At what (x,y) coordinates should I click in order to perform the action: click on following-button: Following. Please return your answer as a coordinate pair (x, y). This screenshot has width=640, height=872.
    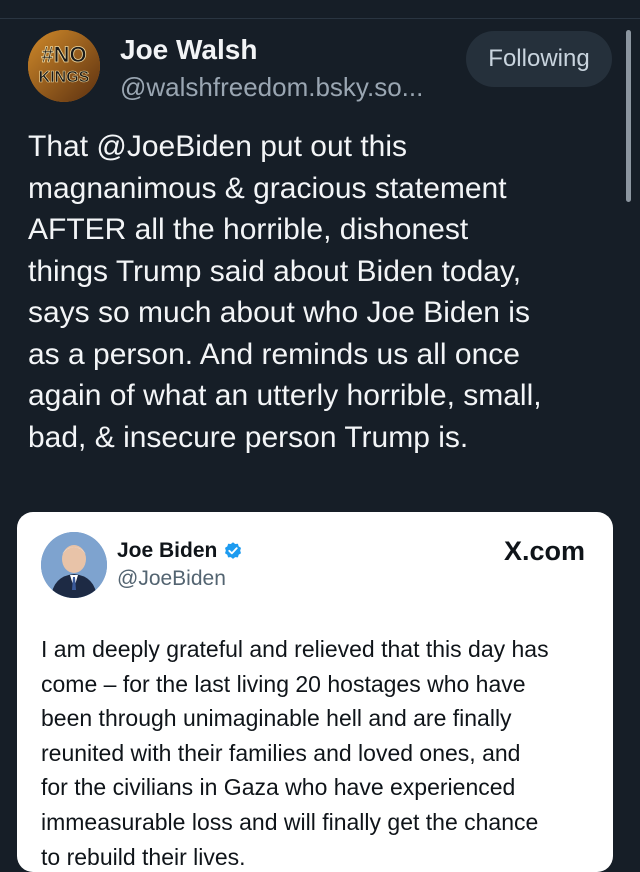
    Looking at the image, I should click on (539, 59).